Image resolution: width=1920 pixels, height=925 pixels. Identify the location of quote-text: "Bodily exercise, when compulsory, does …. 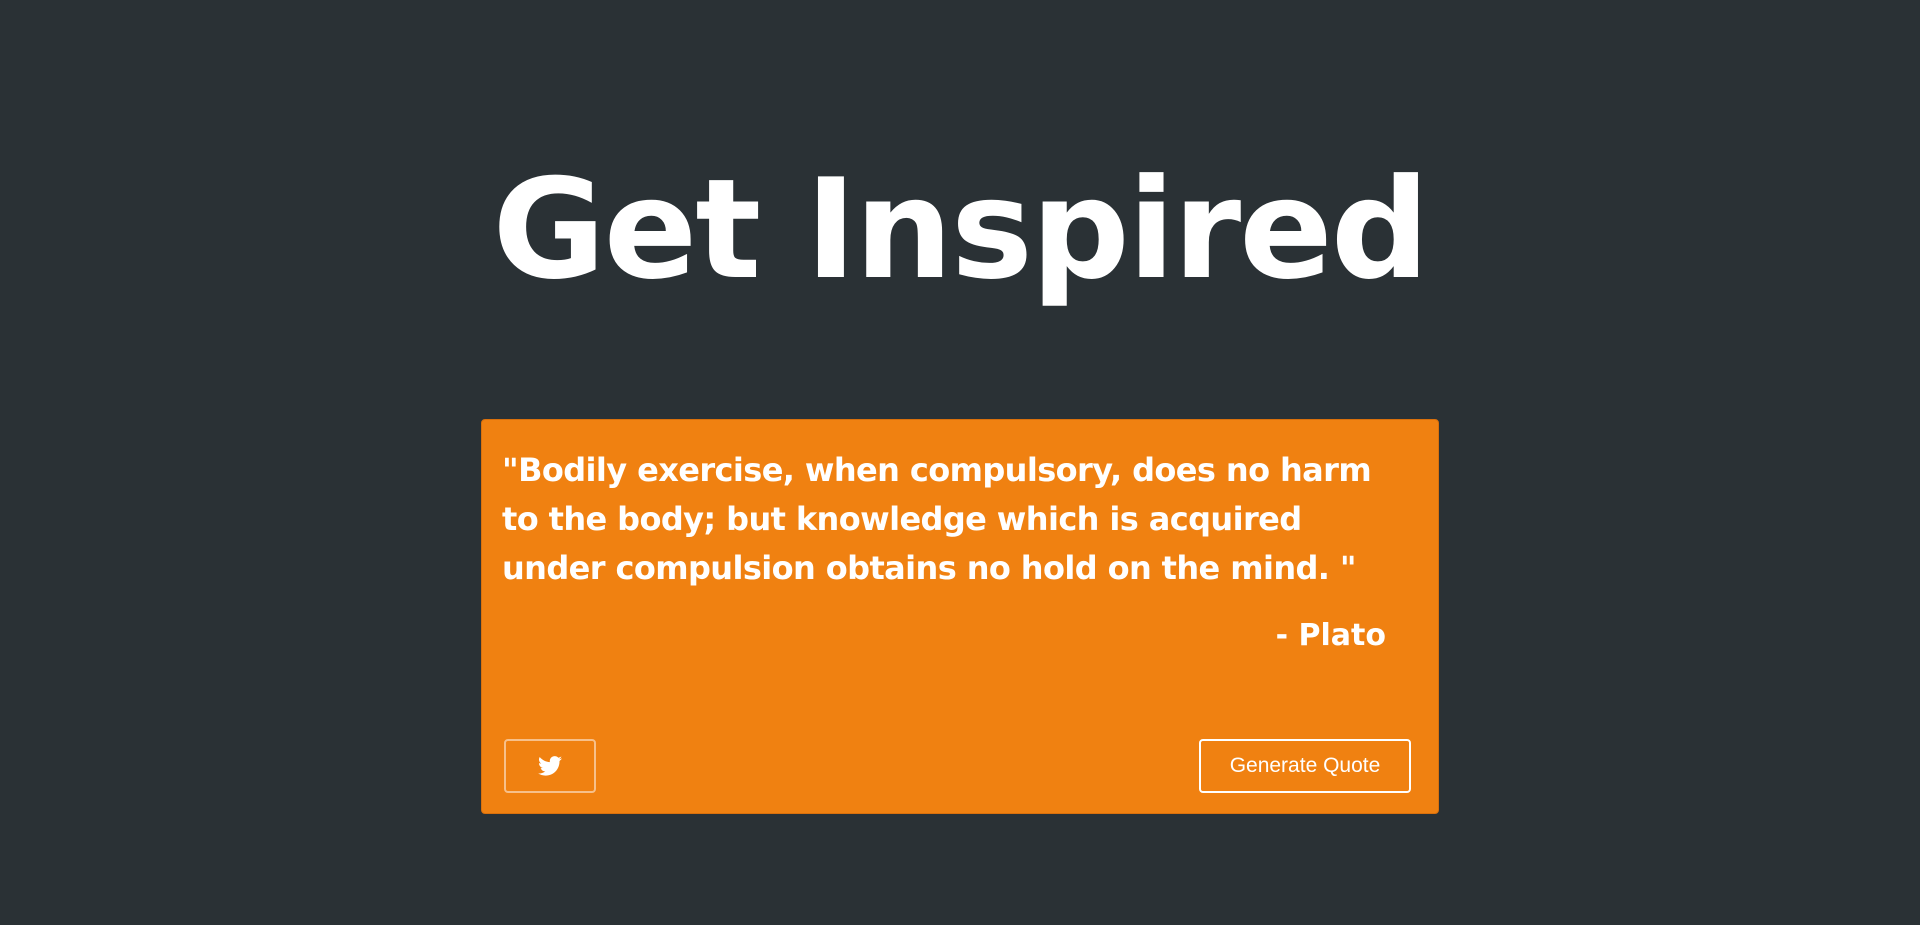
(937, 519).